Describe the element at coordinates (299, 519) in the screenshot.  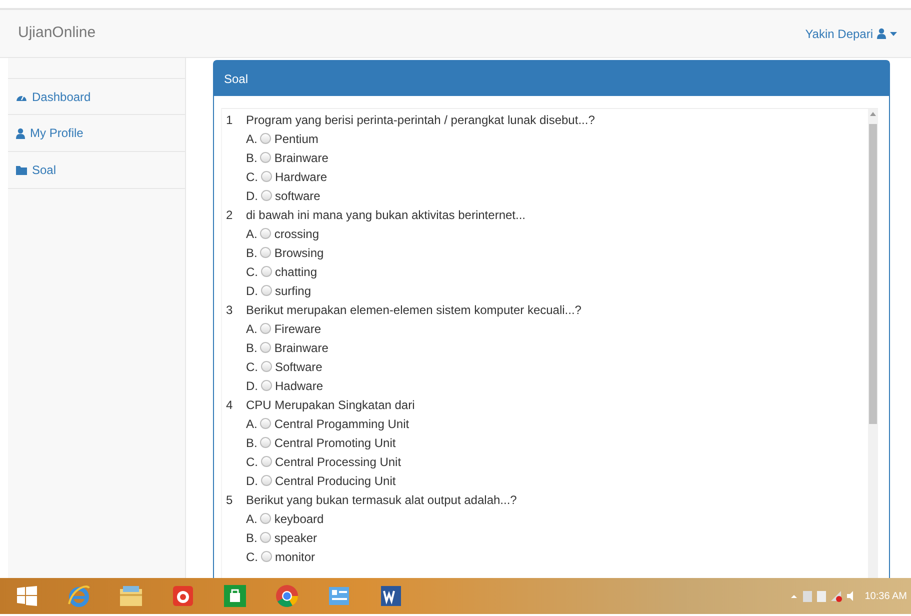
I see `option-text: keyboard` at that location.